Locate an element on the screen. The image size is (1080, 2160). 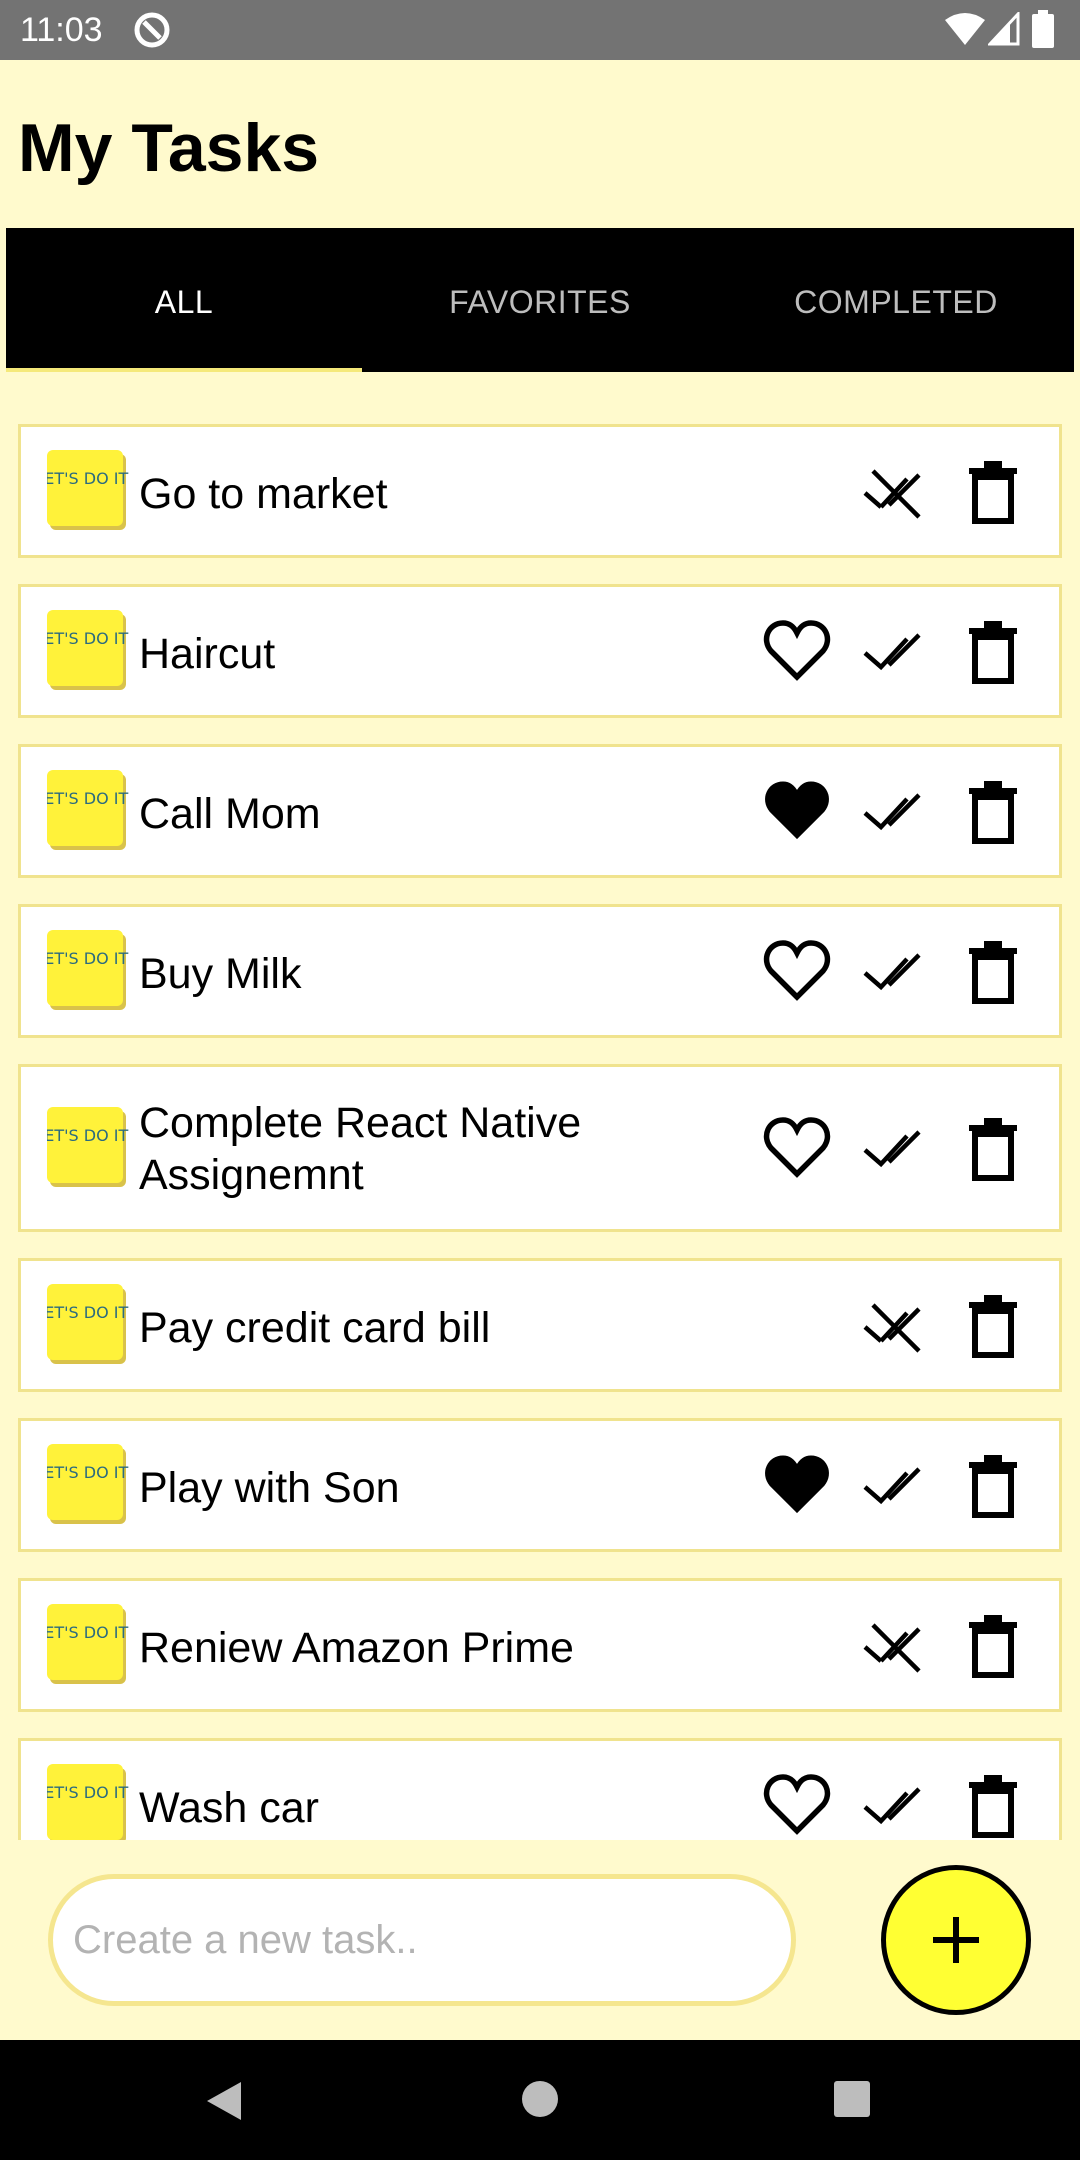
status-time: 11:03 is located at coordinates (61, 30).